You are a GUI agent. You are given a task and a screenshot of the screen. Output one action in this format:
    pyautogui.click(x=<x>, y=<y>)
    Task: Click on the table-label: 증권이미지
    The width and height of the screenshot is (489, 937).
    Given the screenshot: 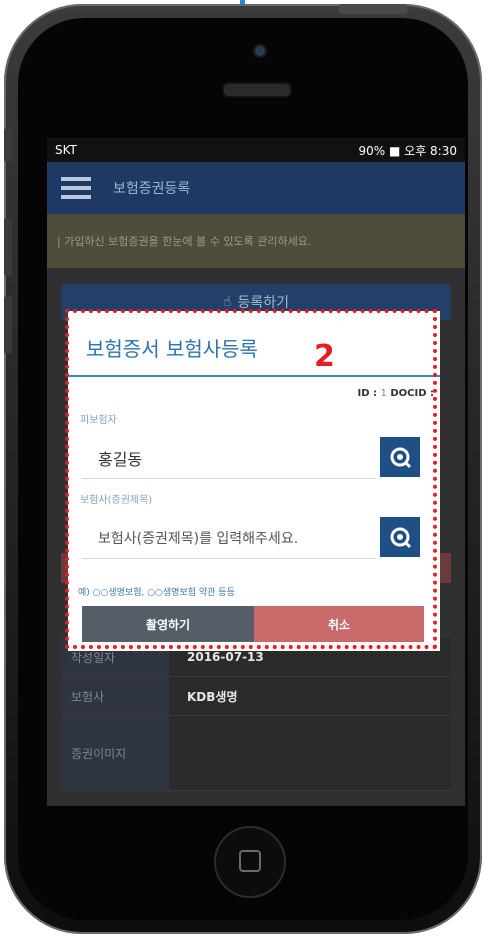 What is the action you would take?
    pyautogui.click(x=115, y=753)
    